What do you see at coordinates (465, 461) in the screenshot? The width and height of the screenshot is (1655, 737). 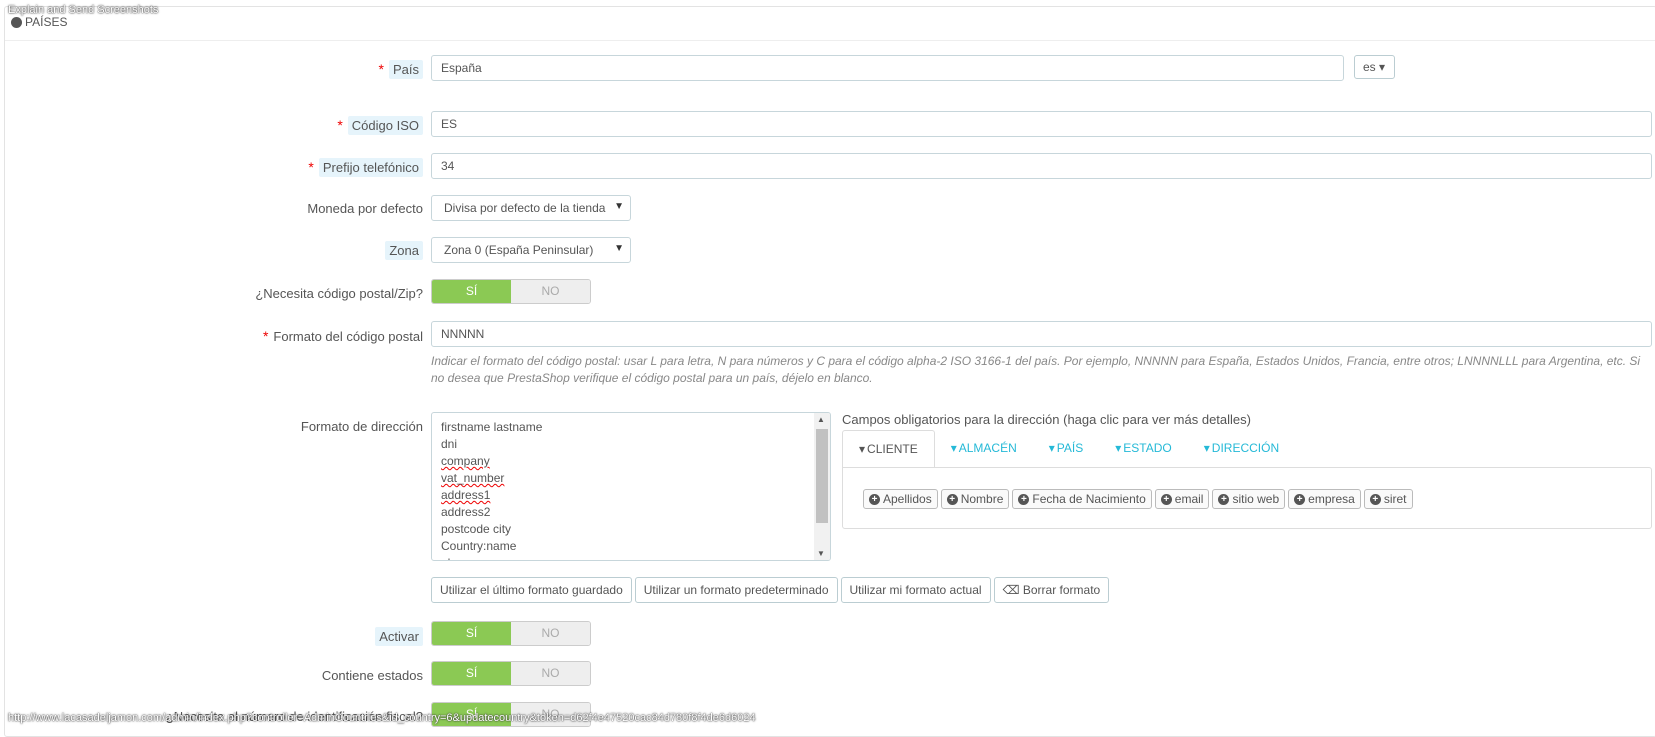 I see `address-format-line: company` at bounding box center [465, 461].